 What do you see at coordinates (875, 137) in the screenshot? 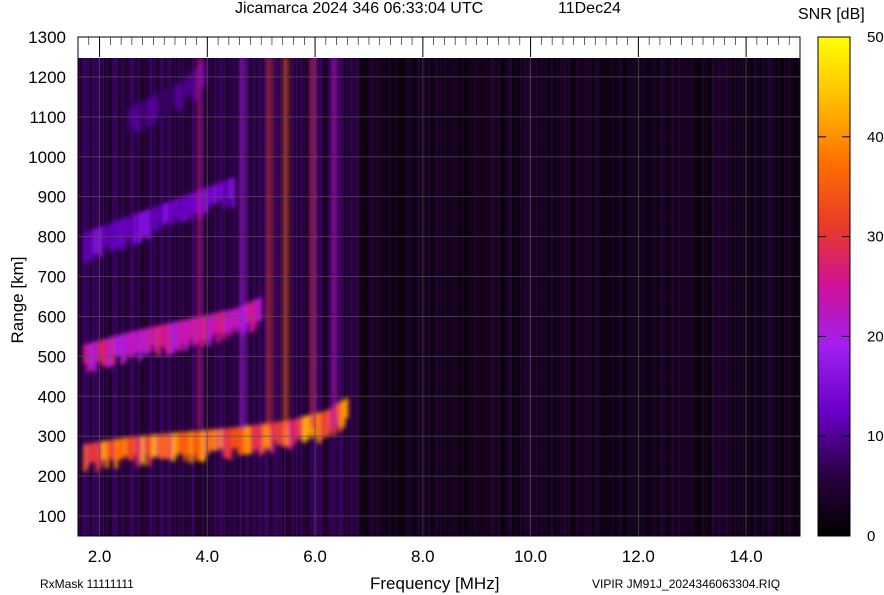
I see `colorbar-tick-label: 40` at bounding box center [875, 137].